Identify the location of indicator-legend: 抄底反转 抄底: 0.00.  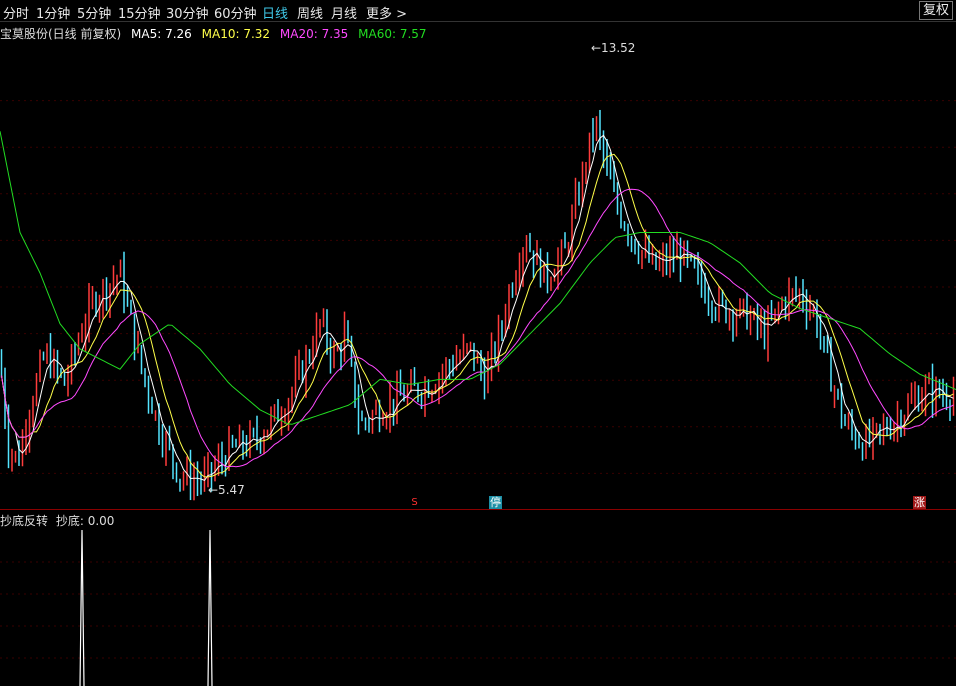
(57, 520).